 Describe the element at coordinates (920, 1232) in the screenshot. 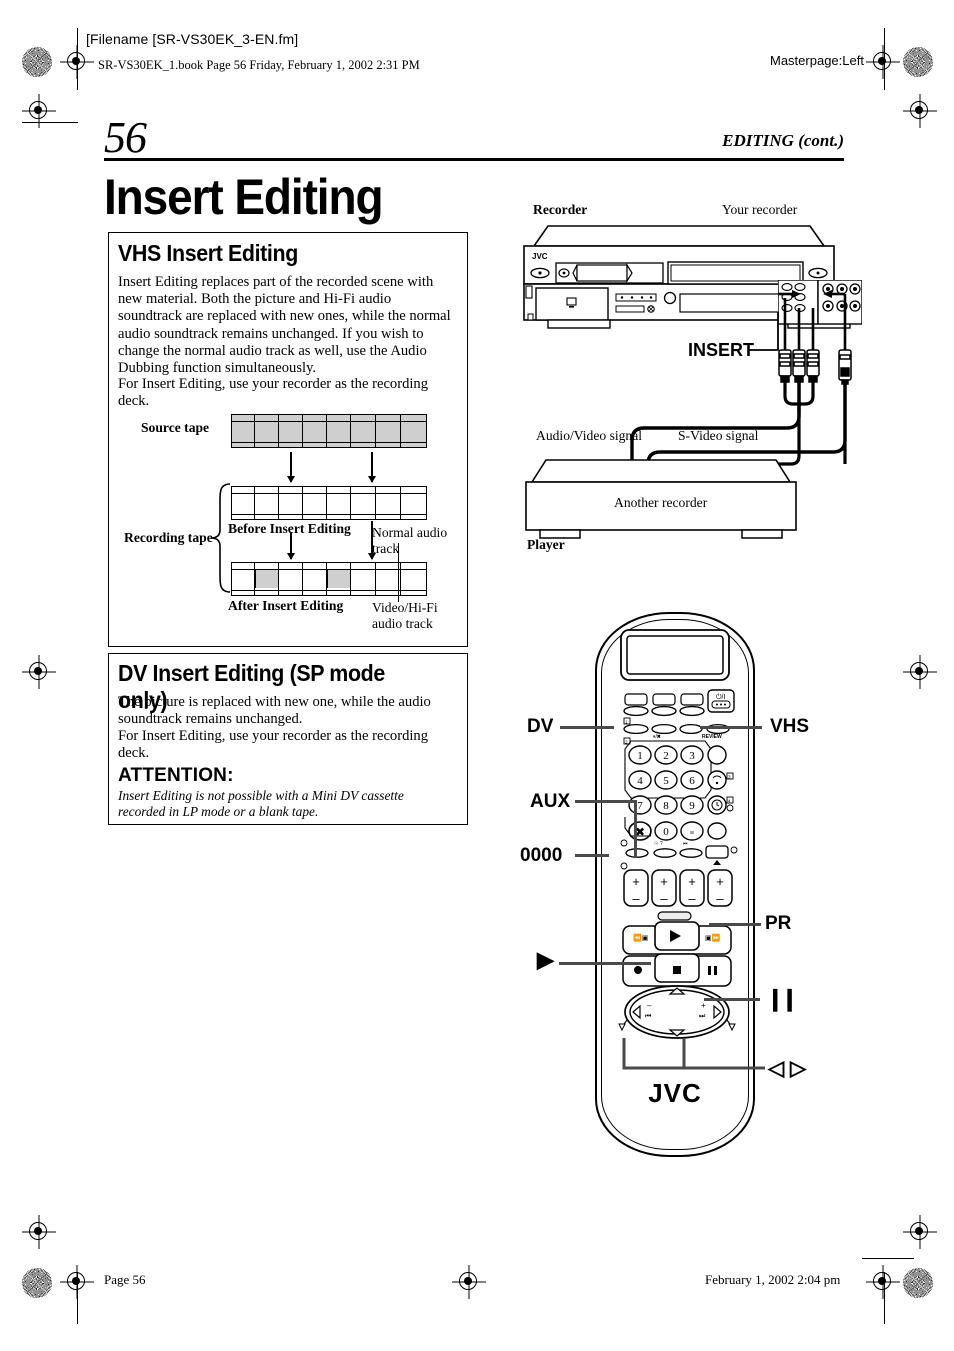

I see `crop-mark-right-lower` at that location.